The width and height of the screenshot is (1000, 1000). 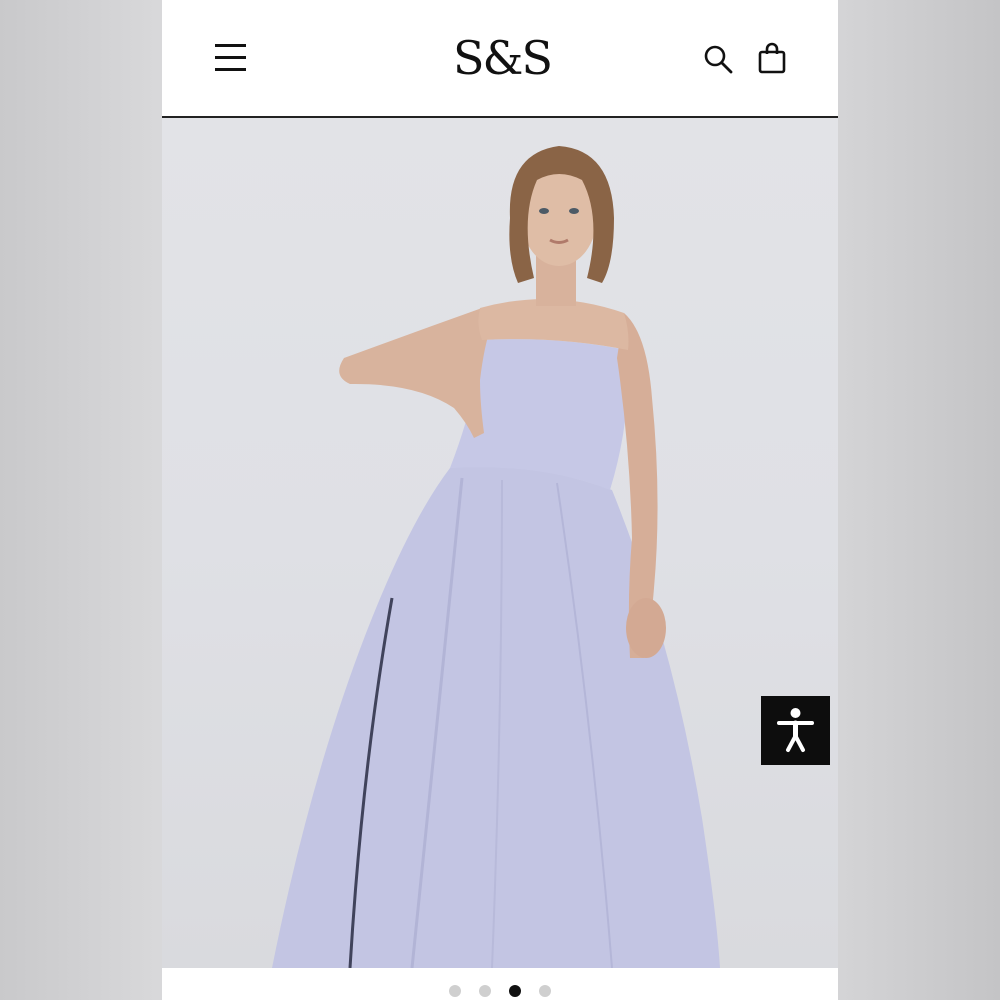 I want to click on brand-logo: S&S, so click(x=502, y=58).